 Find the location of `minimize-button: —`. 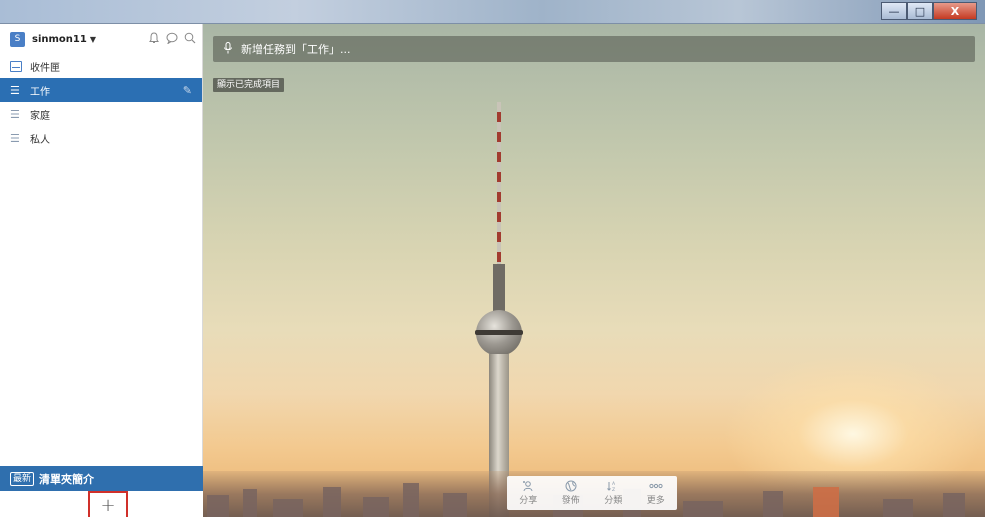

minimize-button: — is located at coordinates (894, 11).